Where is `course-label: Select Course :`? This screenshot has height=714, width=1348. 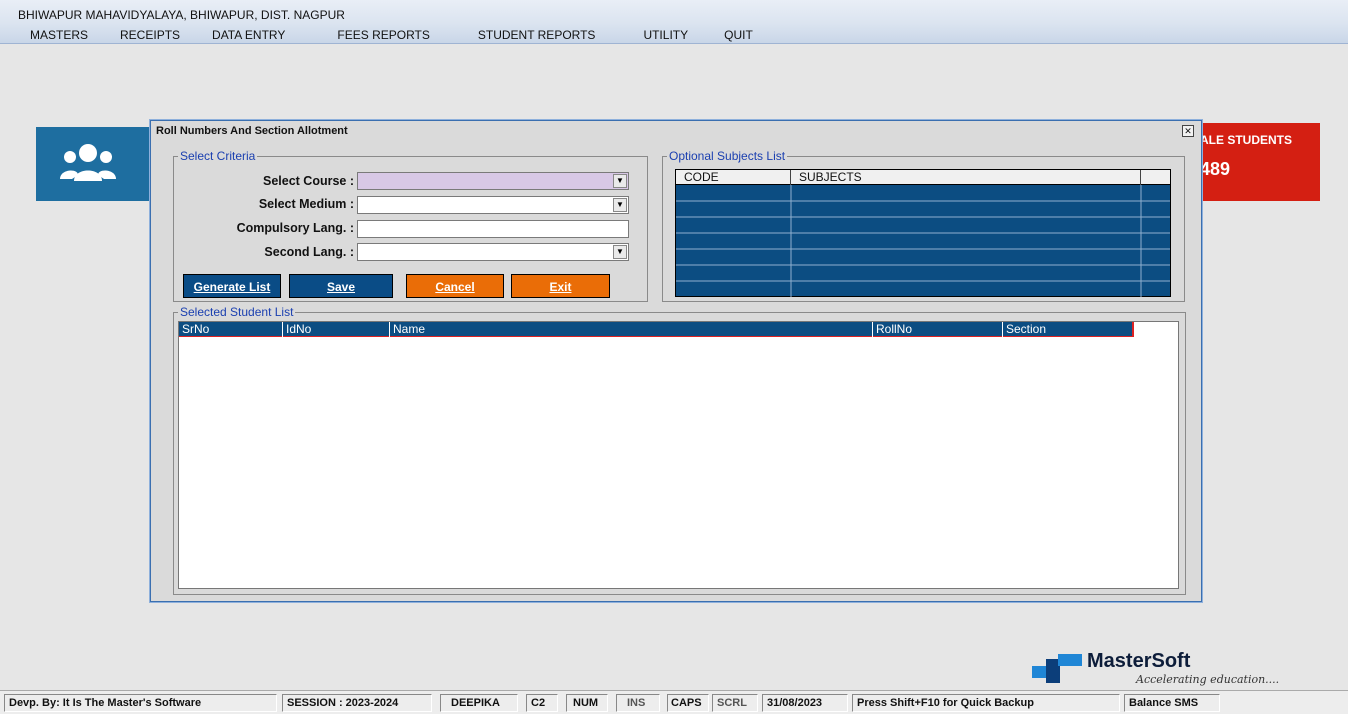 course-label: Select Course : is located at coordinates (308, 181).